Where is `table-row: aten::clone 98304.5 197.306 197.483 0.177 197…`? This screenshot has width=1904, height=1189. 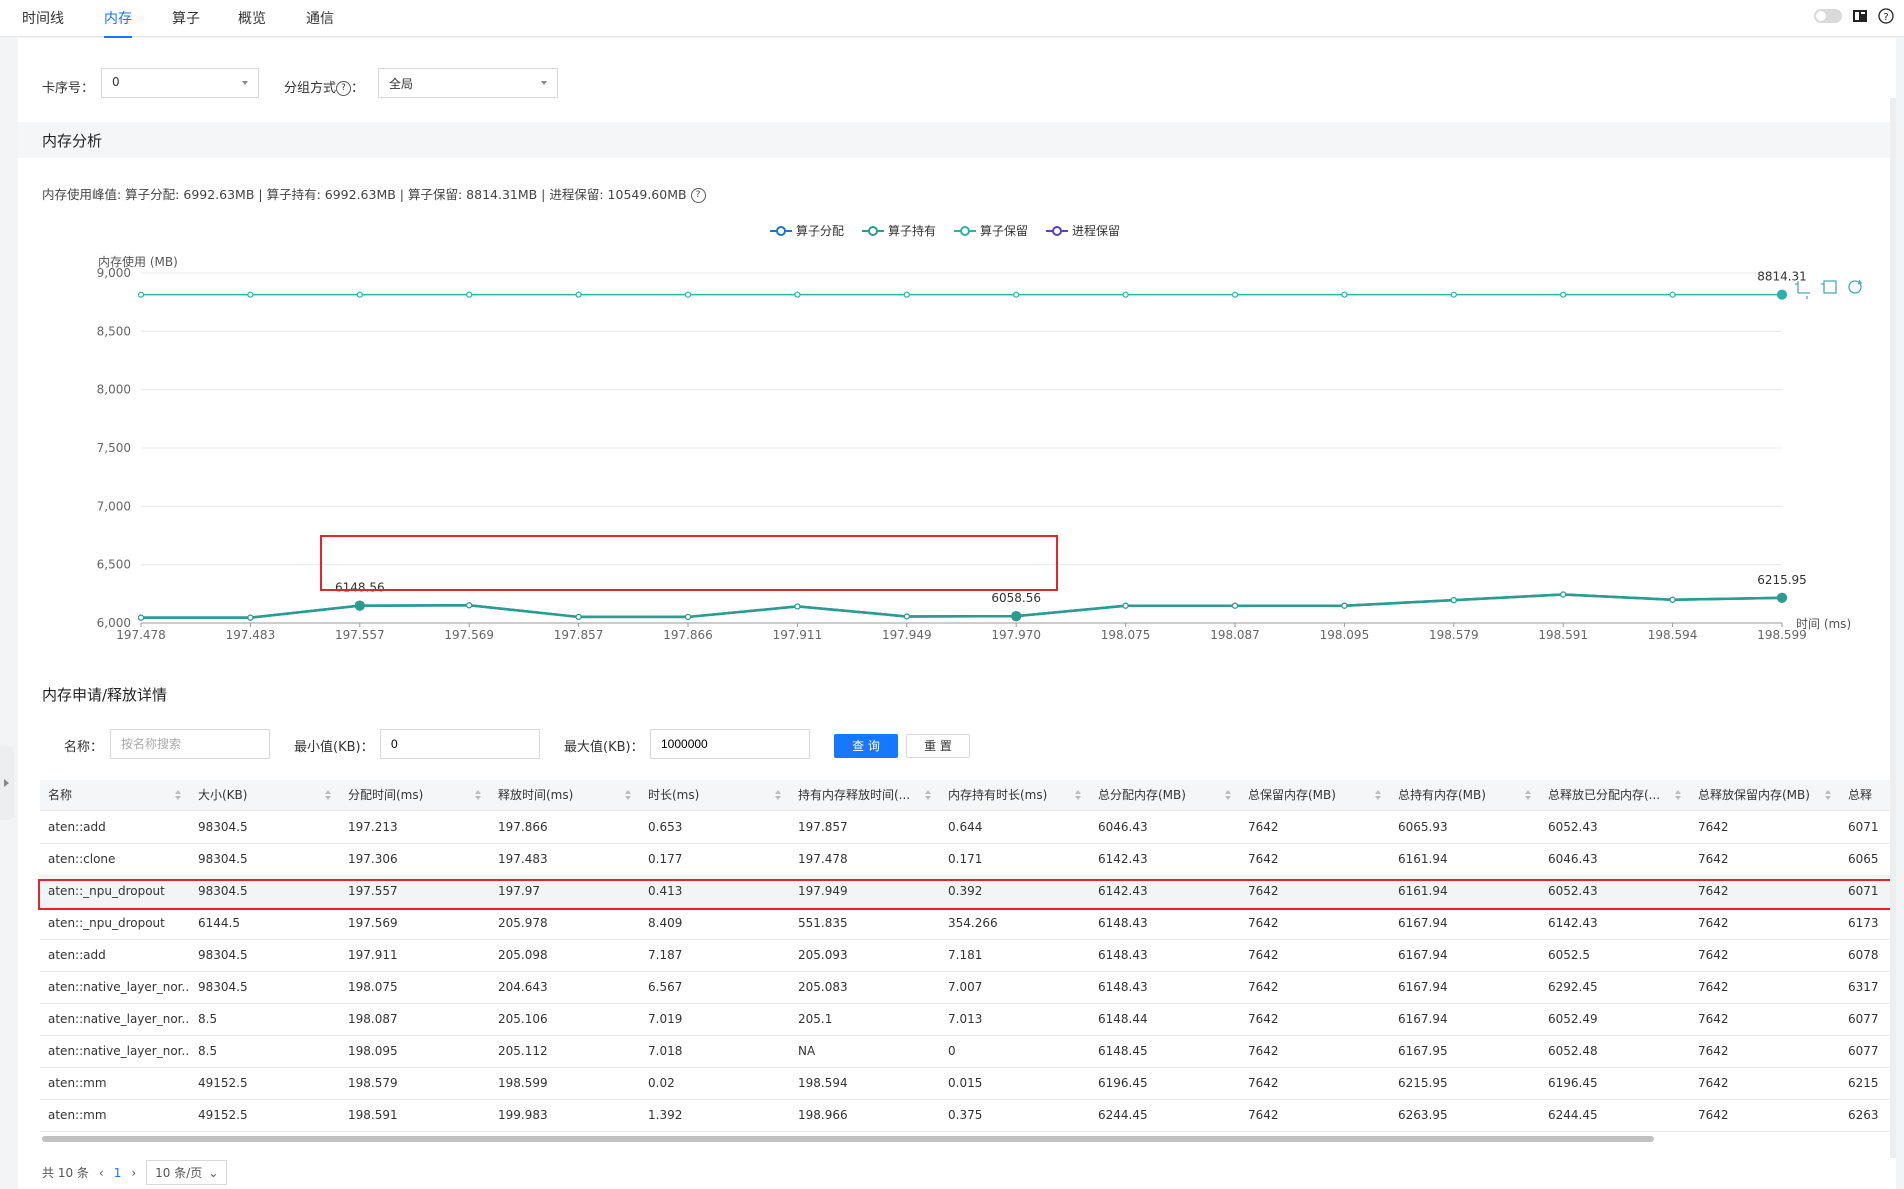 table-row: aten::clone 98304.5 197.306 197.483 0.177 197… is located at coordinates (966, 859).